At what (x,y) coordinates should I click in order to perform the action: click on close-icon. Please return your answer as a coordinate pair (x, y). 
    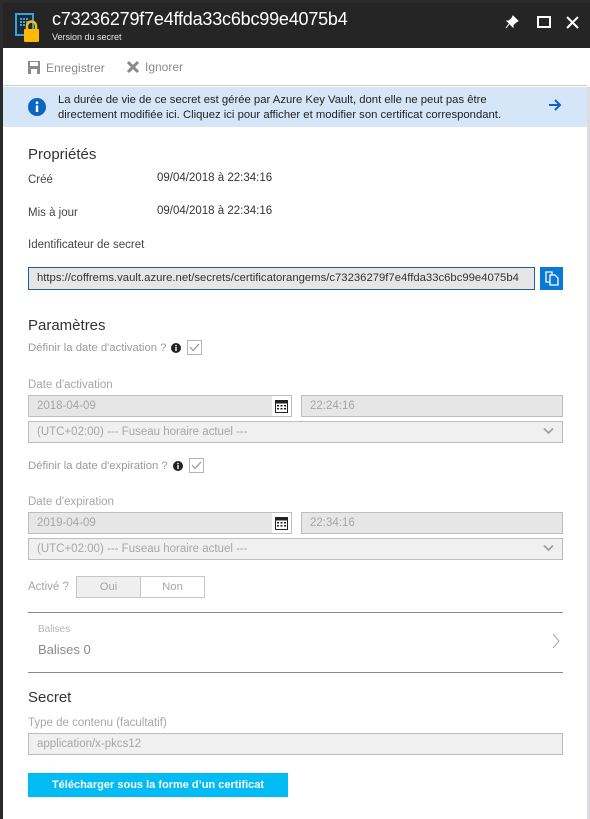
    Looking at the image, I should click on (572, 22).